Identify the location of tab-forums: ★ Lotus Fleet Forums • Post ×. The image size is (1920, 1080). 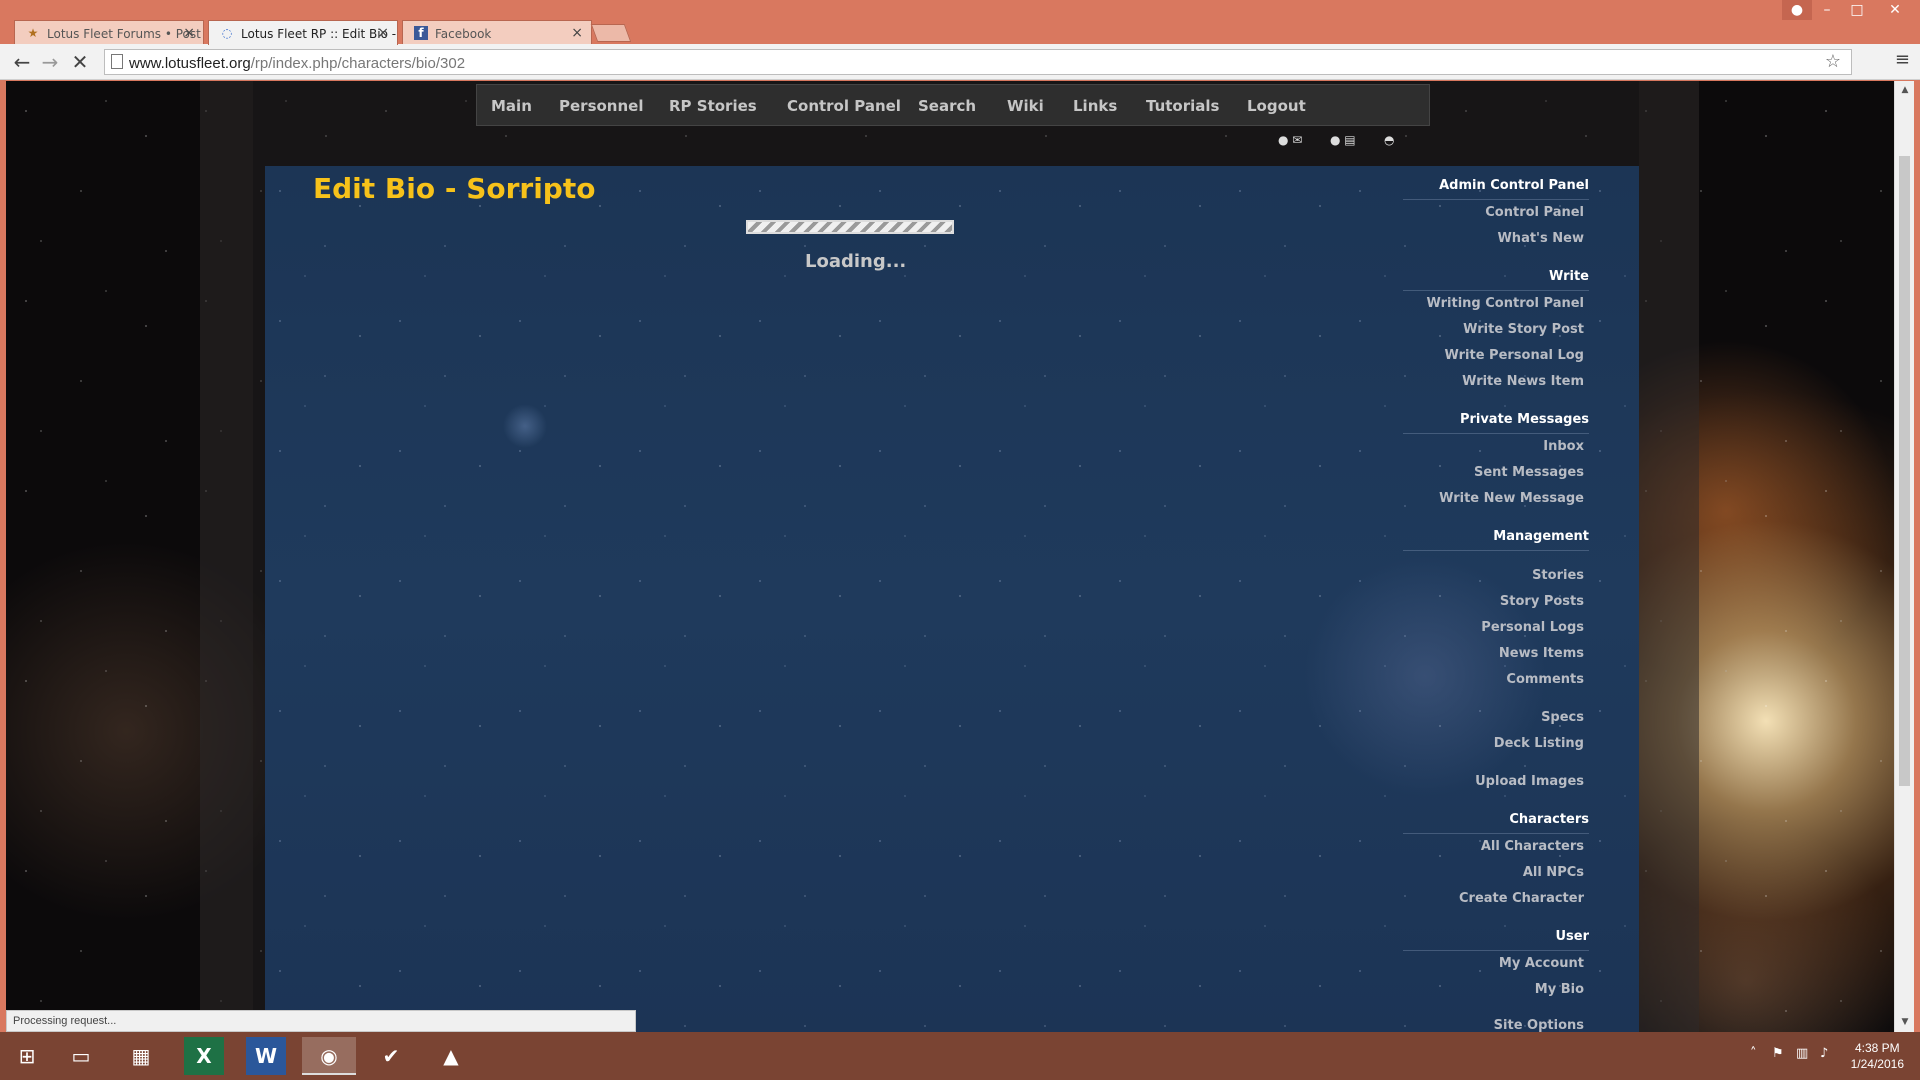
(109, 32).